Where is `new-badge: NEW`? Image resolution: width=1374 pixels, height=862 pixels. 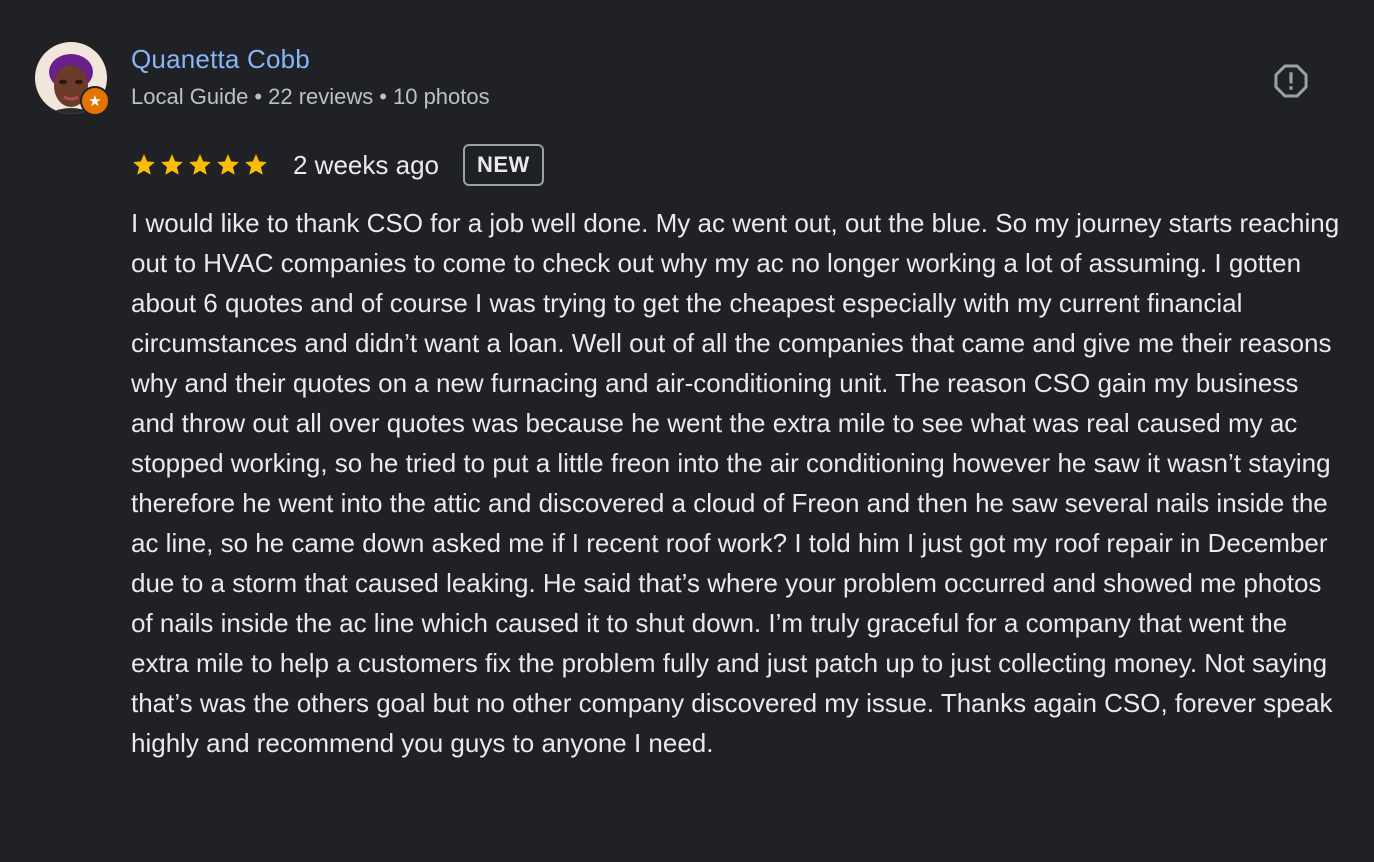
new-badge: NEW is located at coordinates (503, 165).